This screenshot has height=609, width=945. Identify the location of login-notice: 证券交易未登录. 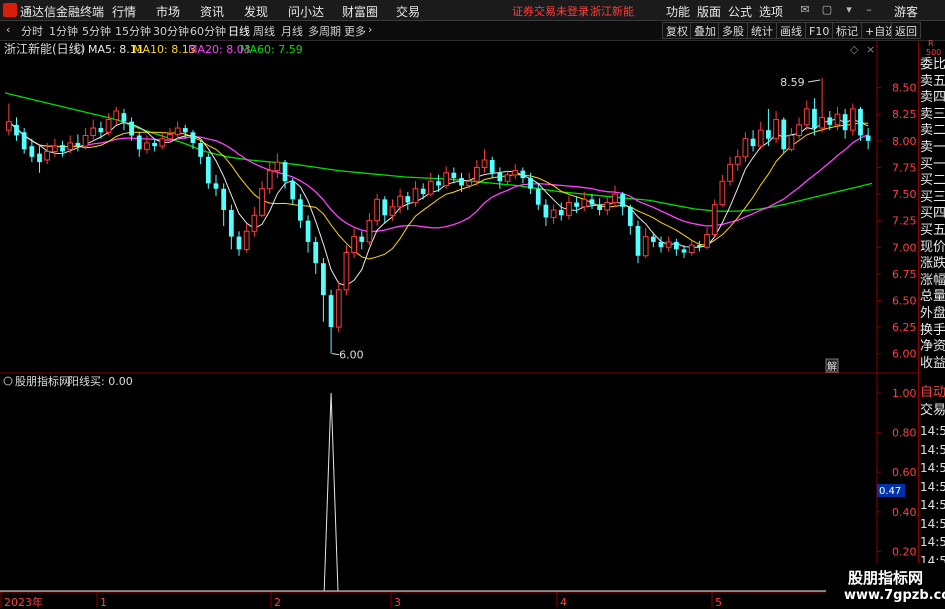
(550, 11).